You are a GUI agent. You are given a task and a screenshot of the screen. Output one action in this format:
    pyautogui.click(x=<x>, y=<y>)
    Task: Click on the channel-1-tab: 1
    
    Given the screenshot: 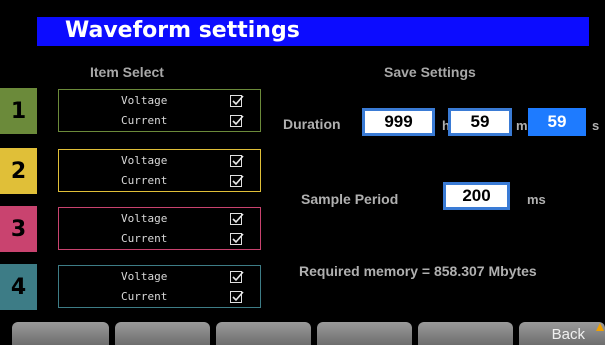 What is the action you would take?
    pyautogui.click(x=18, y=111)
    